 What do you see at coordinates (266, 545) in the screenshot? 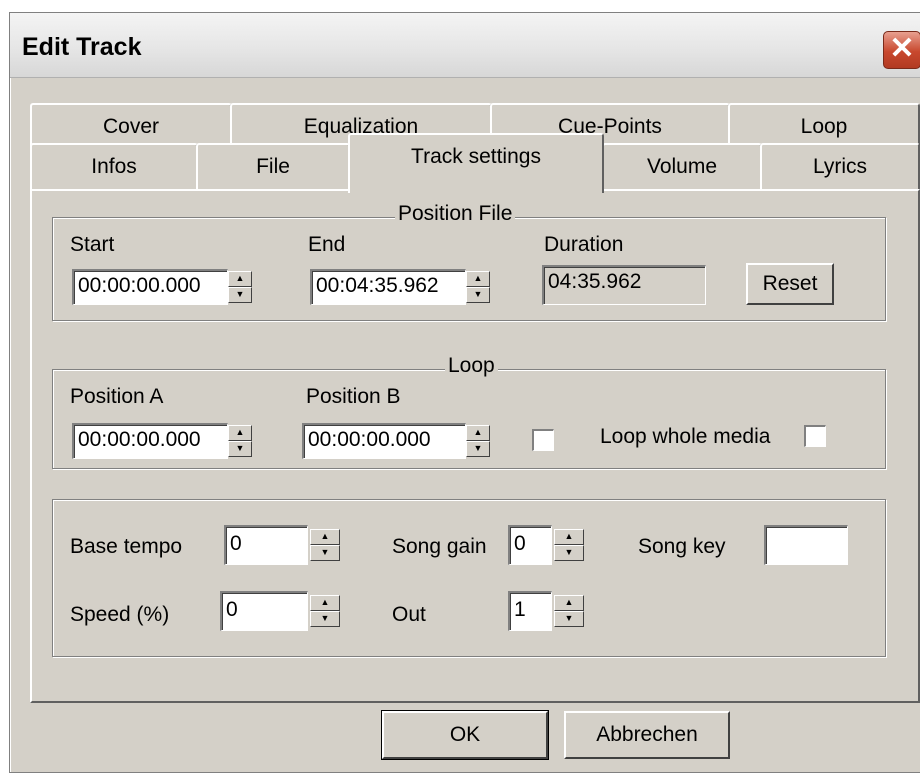
I see `base-tempo-input: 0` at bounding box center [266, 545].